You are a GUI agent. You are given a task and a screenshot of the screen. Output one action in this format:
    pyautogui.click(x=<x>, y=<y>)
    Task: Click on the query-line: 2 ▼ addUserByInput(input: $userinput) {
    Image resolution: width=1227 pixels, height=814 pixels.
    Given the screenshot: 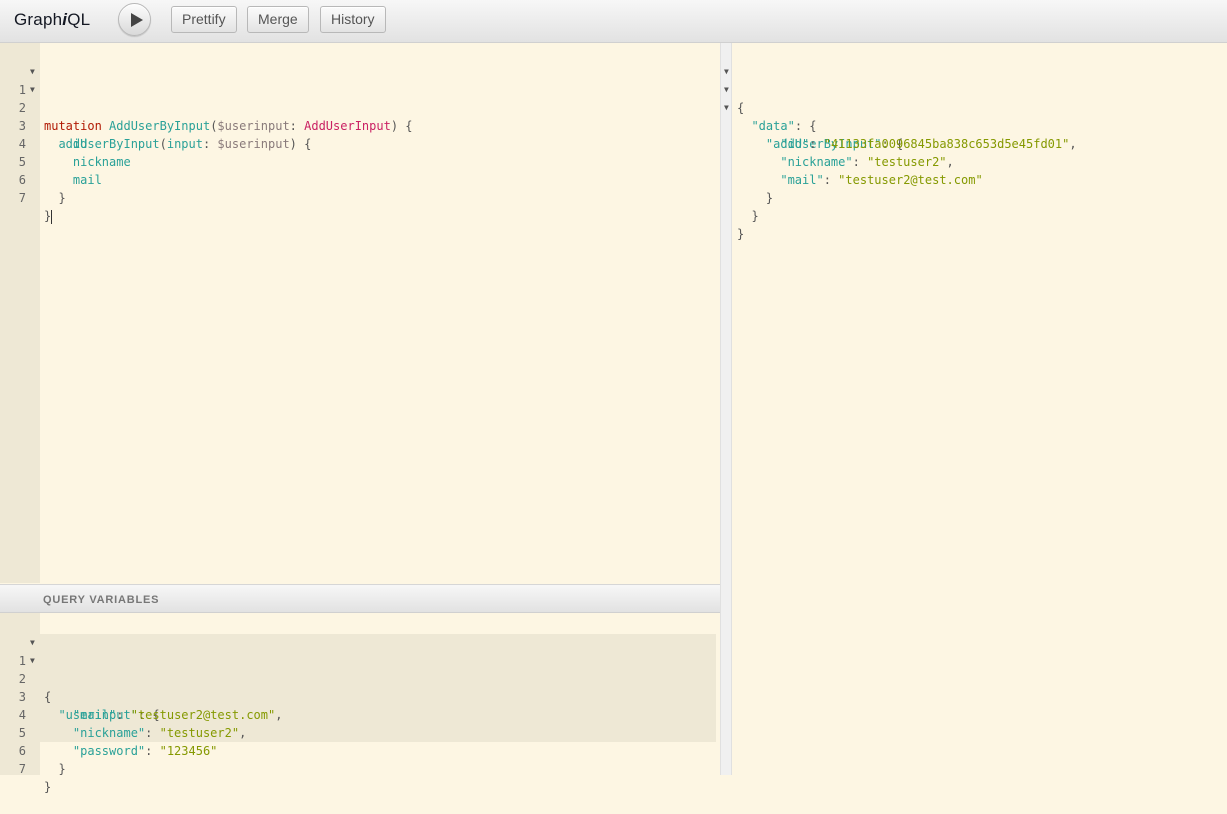 What is the action you would take?
    pyautogui.click(x=360, y=116)
    